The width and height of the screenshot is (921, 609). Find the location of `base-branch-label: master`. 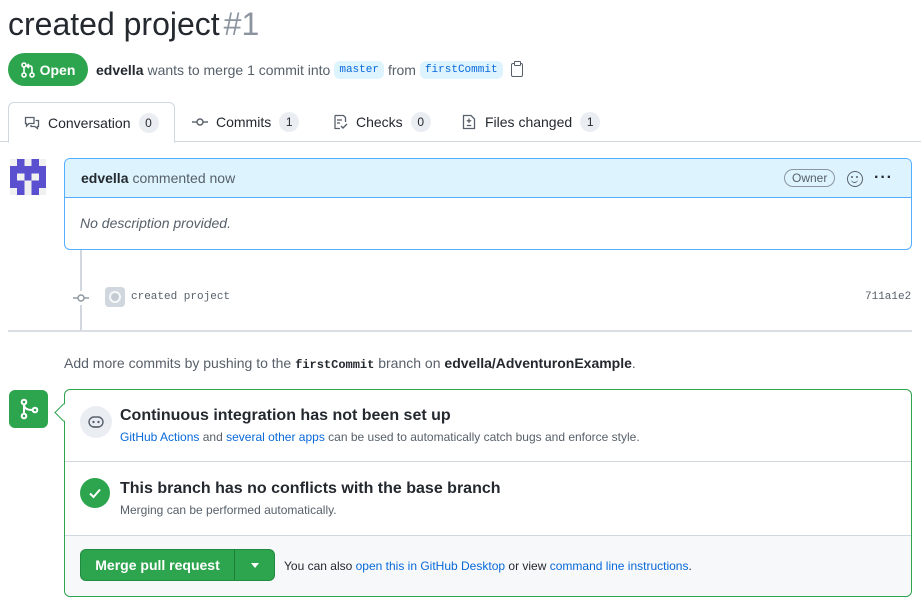

base-branch-label: master is located at coordinates (359, 70).